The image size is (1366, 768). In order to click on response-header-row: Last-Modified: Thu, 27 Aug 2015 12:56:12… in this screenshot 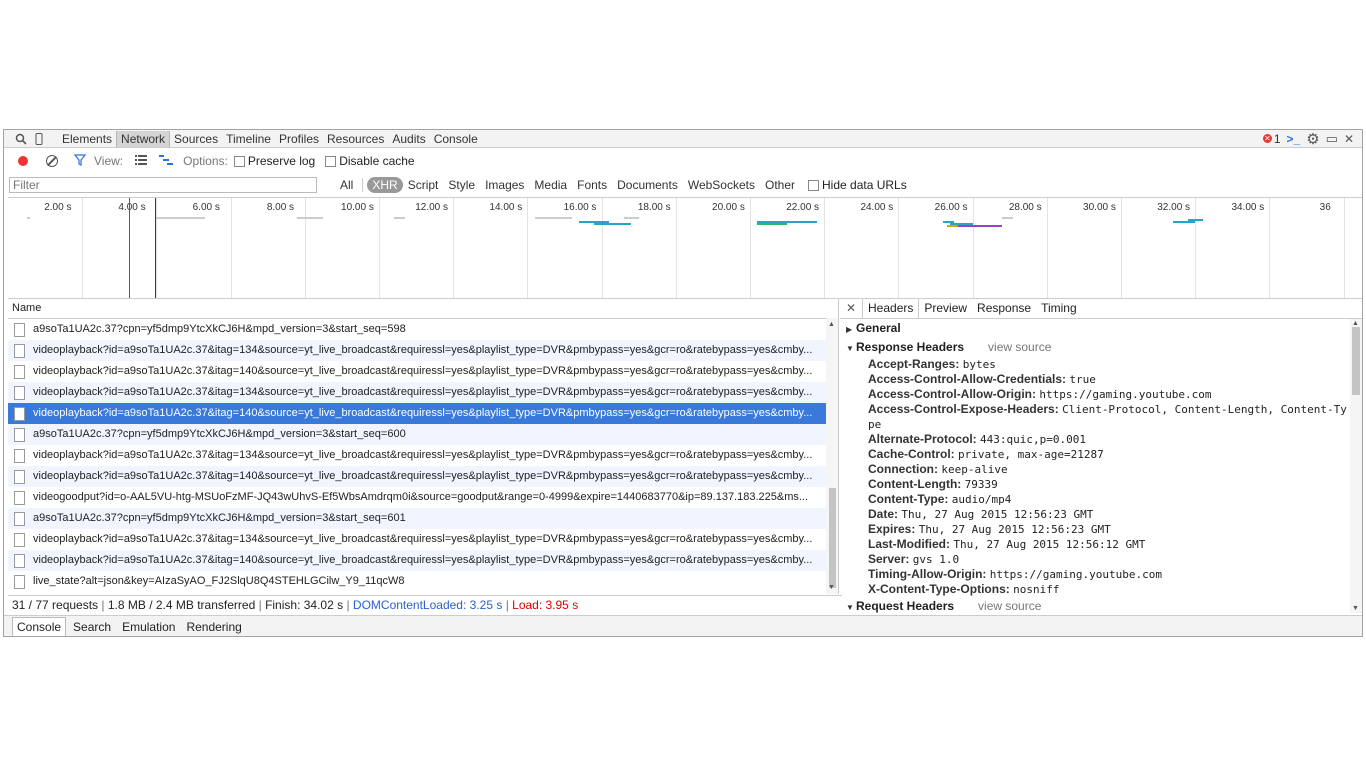, I will do `click(1095, 544)`.